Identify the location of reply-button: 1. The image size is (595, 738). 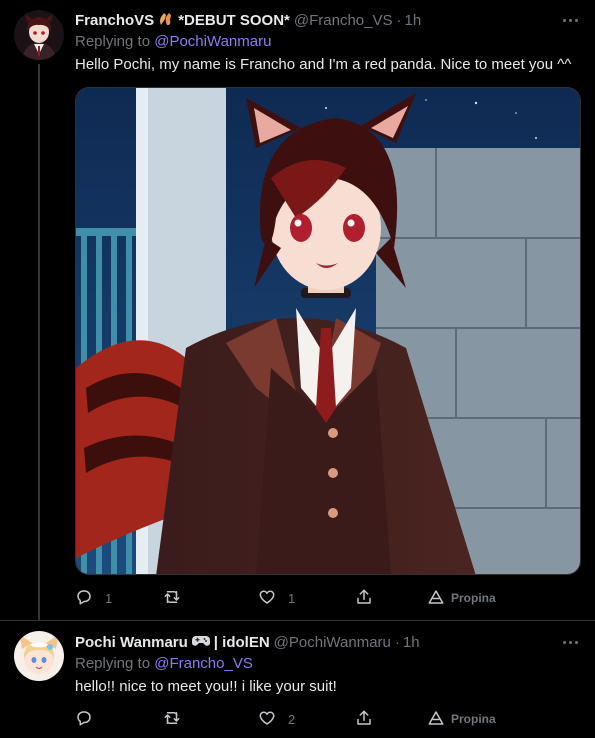
(93, 598).